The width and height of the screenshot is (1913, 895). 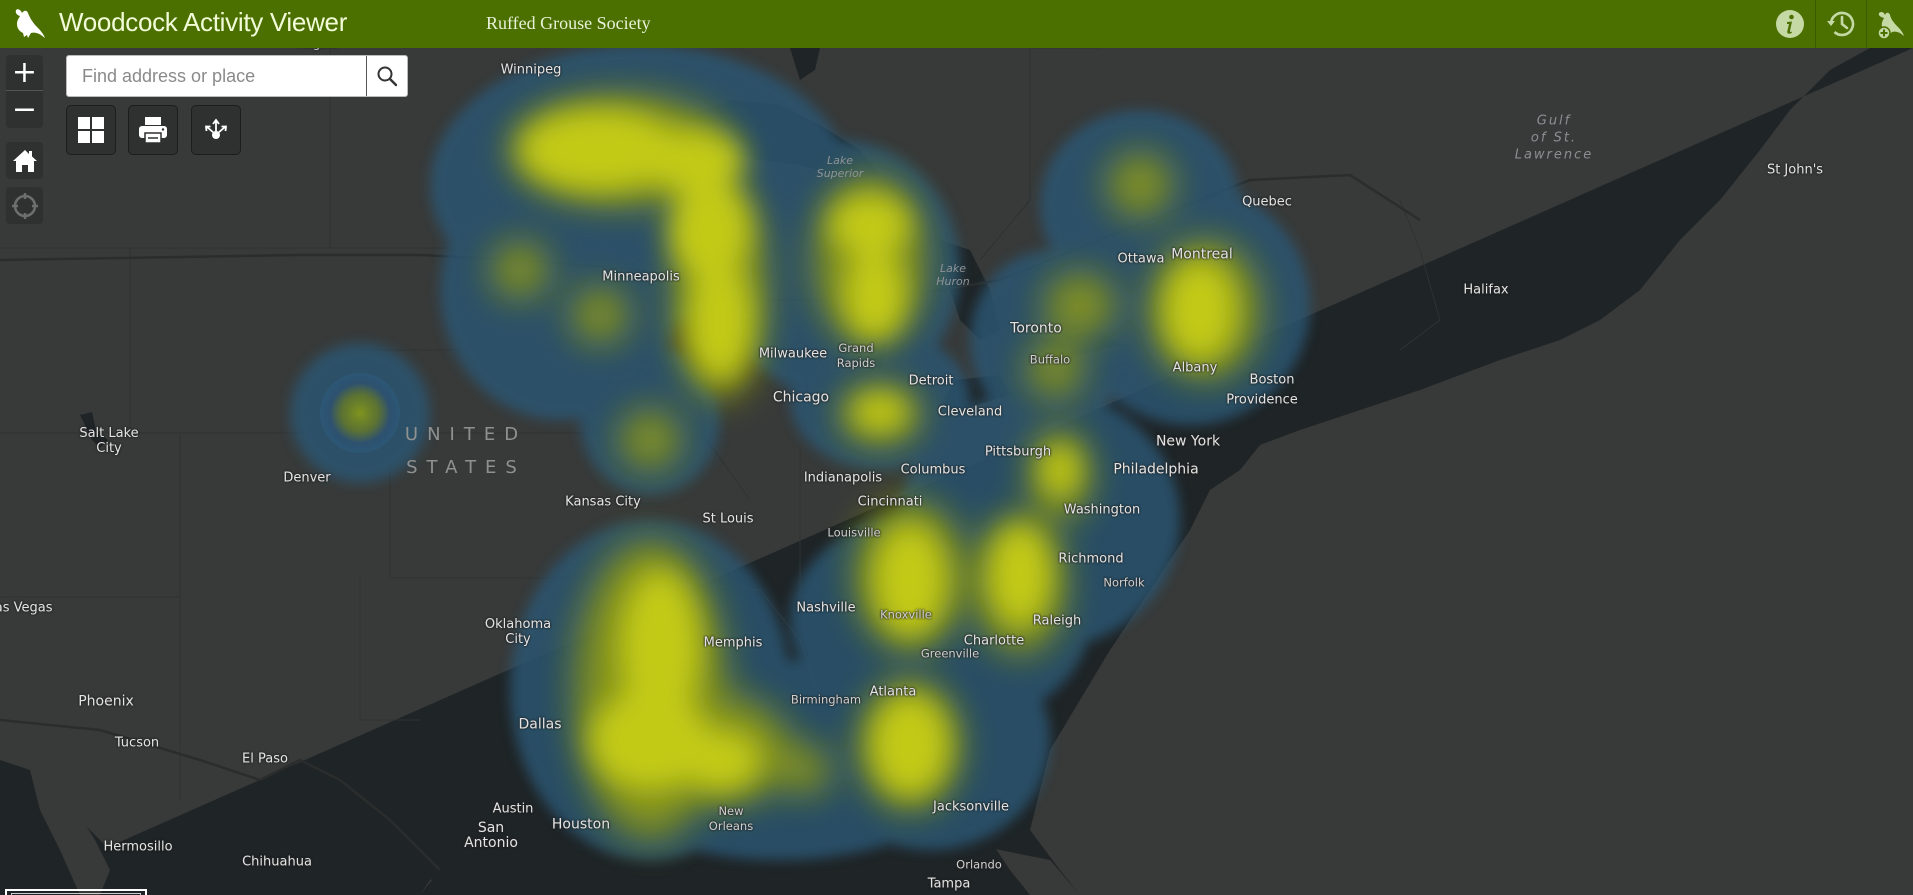 I want to click on woodcock-add-icon, so click(x=1890, y=25).